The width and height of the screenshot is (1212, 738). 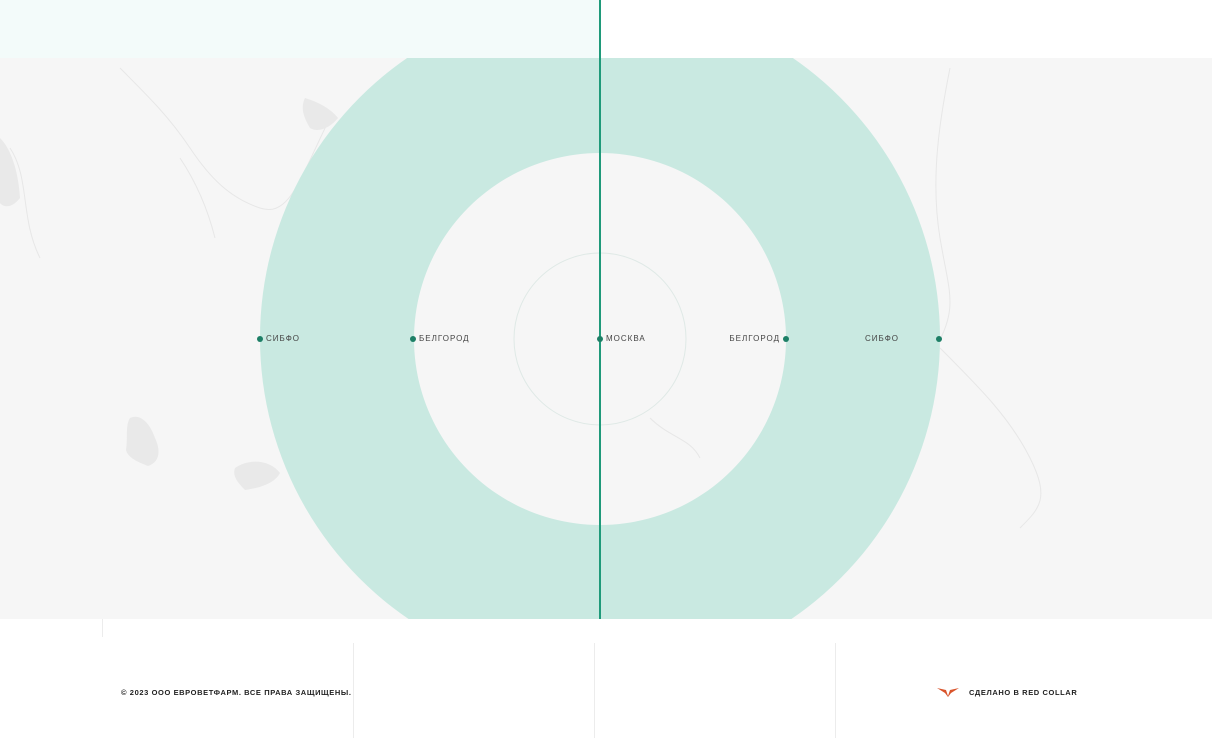 I want to click on marker-left-outer, so click(x=260, y=339).